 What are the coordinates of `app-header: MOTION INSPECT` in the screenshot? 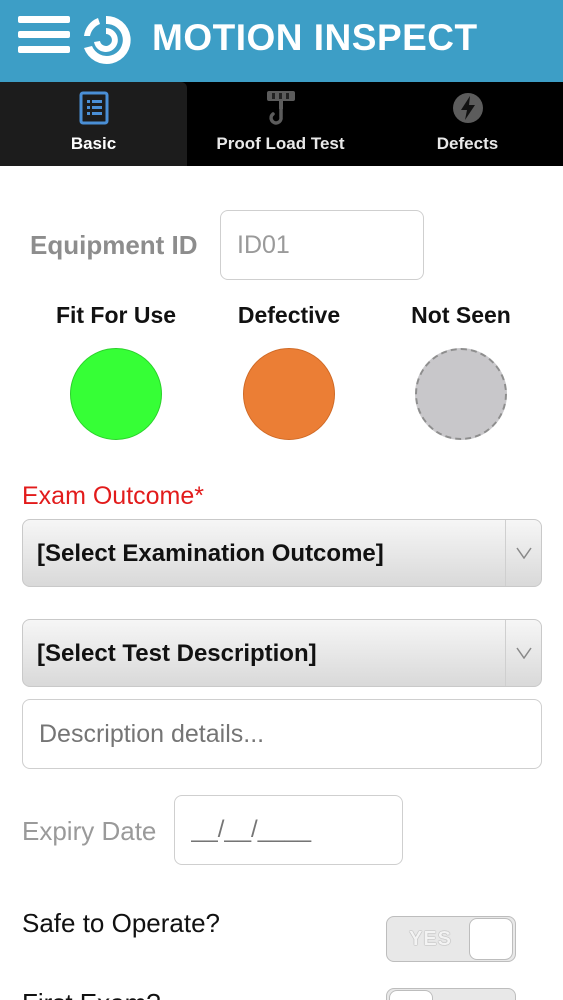 It's located at (281, 41).